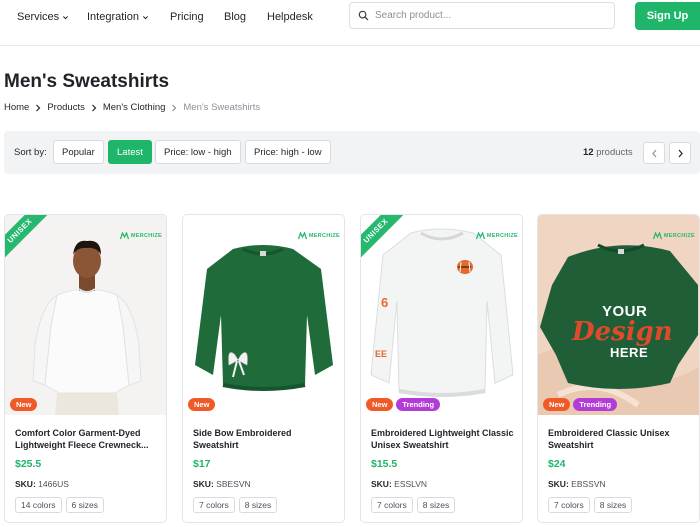 The width and height of the screenshot is (700, 527). I want to click on chevron-down-icon, so click(145, 17).